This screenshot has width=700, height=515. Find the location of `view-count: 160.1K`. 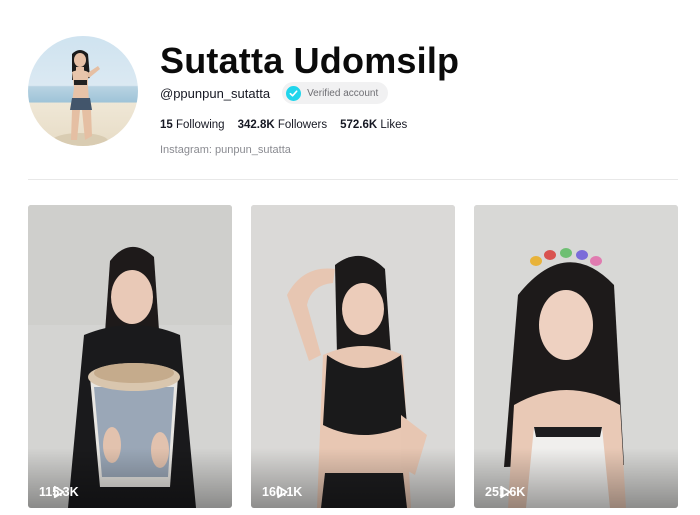

view-count: 160.1K is located at coordinates (282, 492).